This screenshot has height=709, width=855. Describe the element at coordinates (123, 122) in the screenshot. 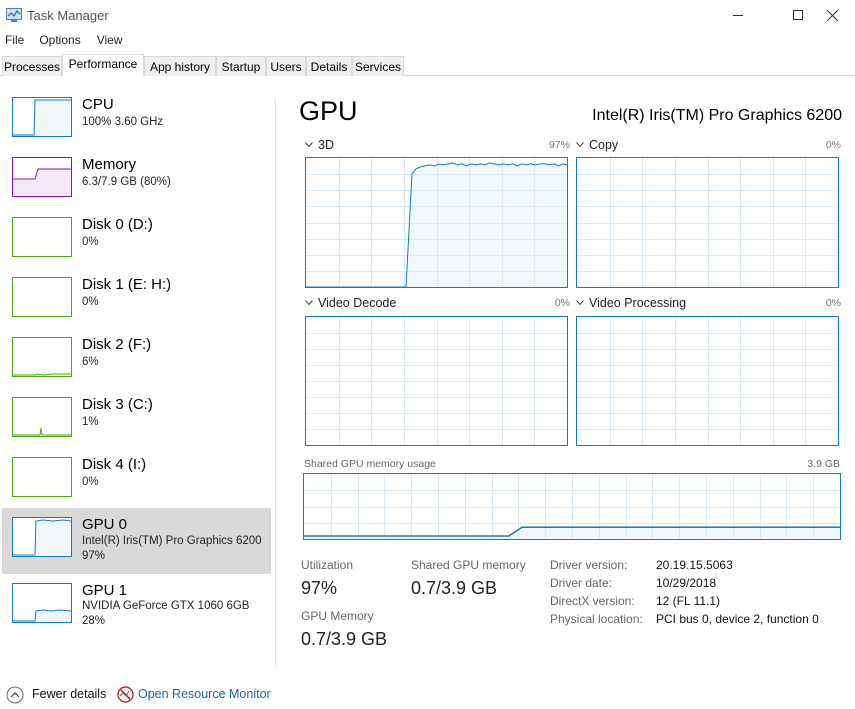

I see `sidebar-item-subtitle: 100% 3.60 GHz` at that location.